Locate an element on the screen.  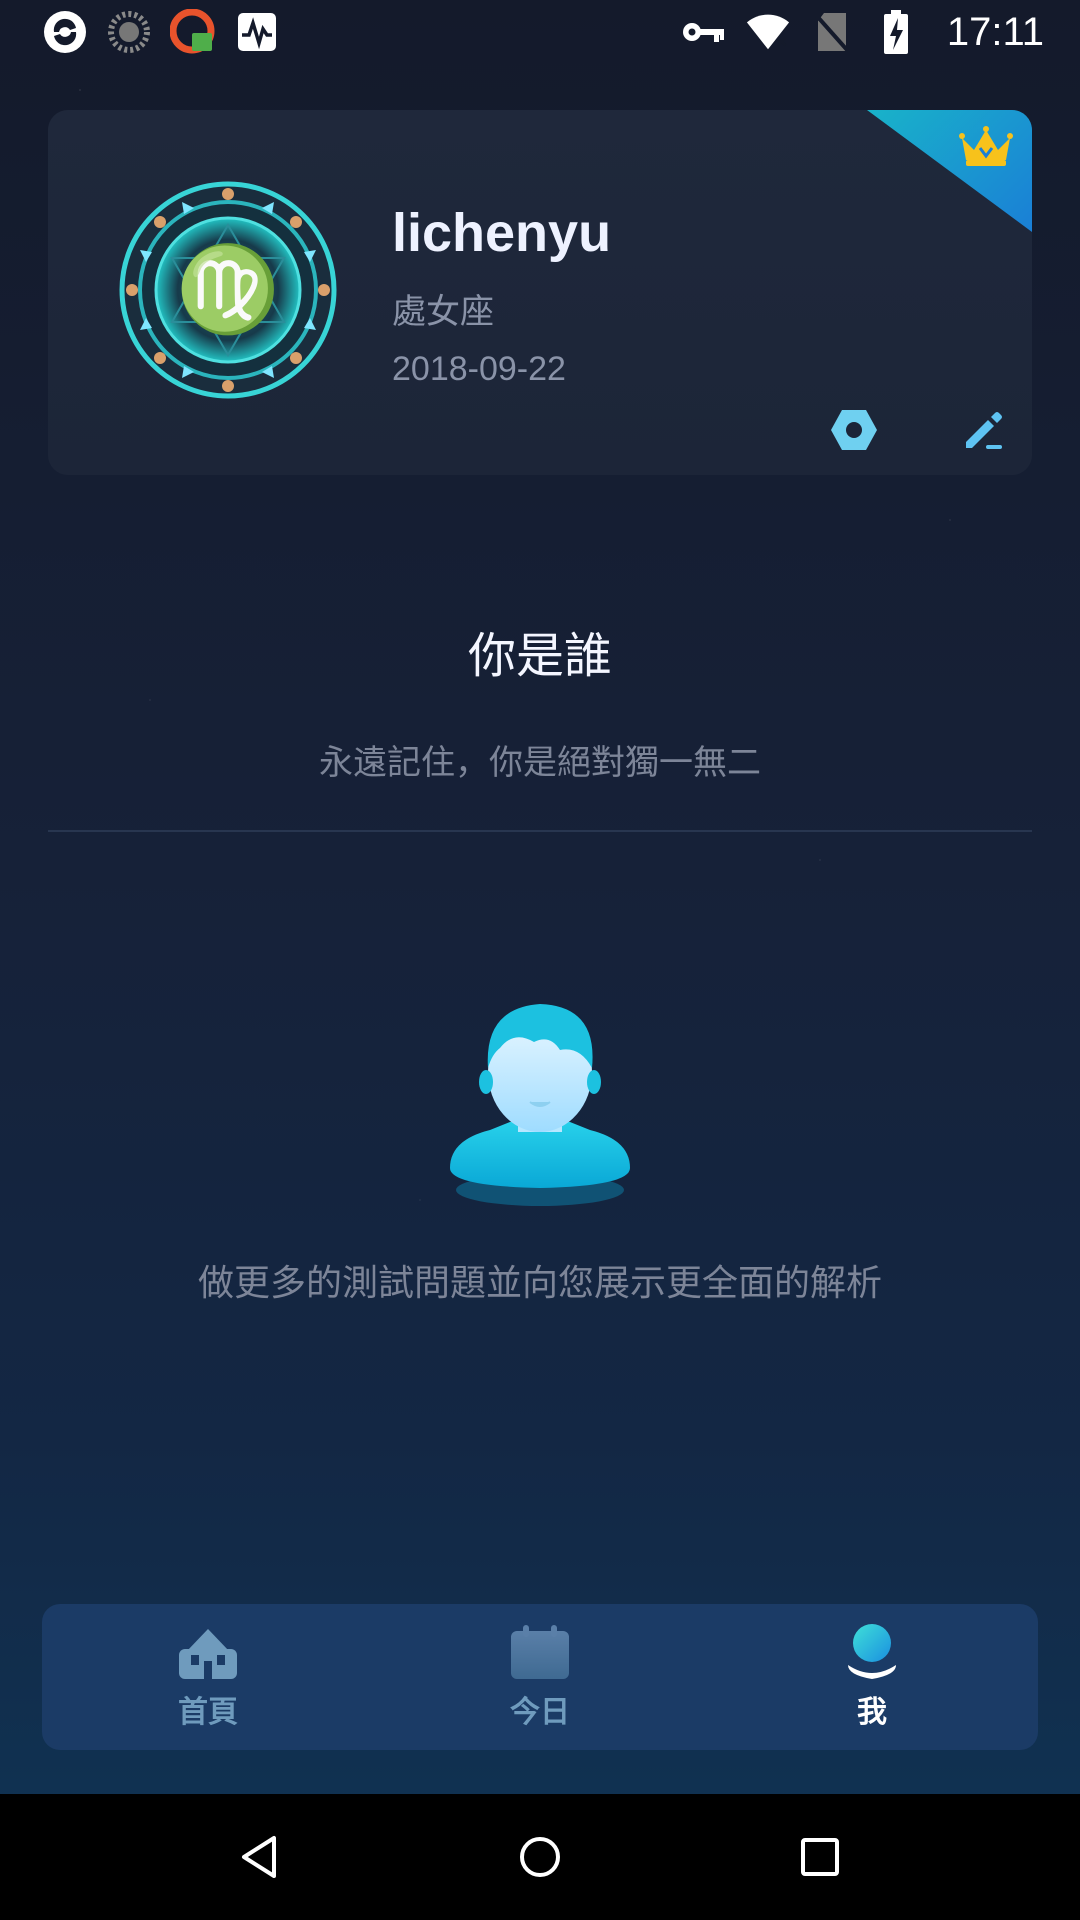
loading-spinner-icon is located at coordinates (129, 32).